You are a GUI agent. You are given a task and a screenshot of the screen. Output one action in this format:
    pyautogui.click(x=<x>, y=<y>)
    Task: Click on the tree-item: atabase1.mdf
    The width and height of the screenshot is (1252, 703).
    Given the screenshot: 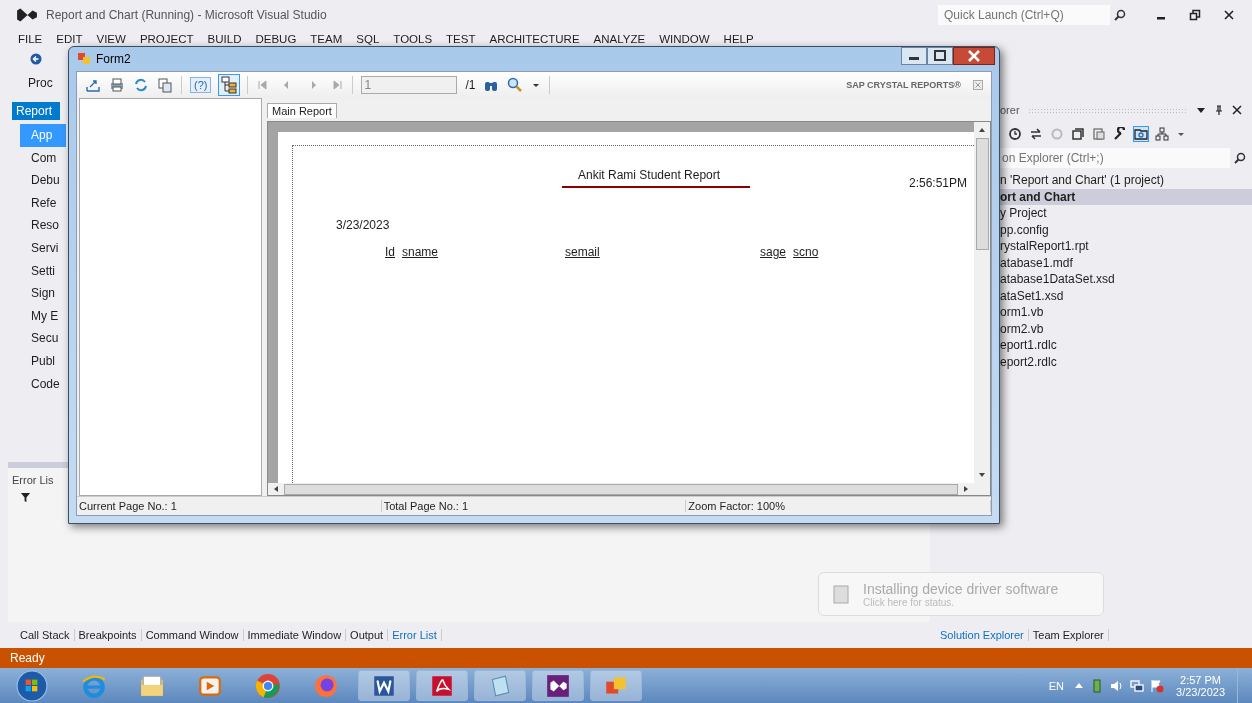 What is the action you would take?
    pyautogui.click(x=1126, y=262)
    